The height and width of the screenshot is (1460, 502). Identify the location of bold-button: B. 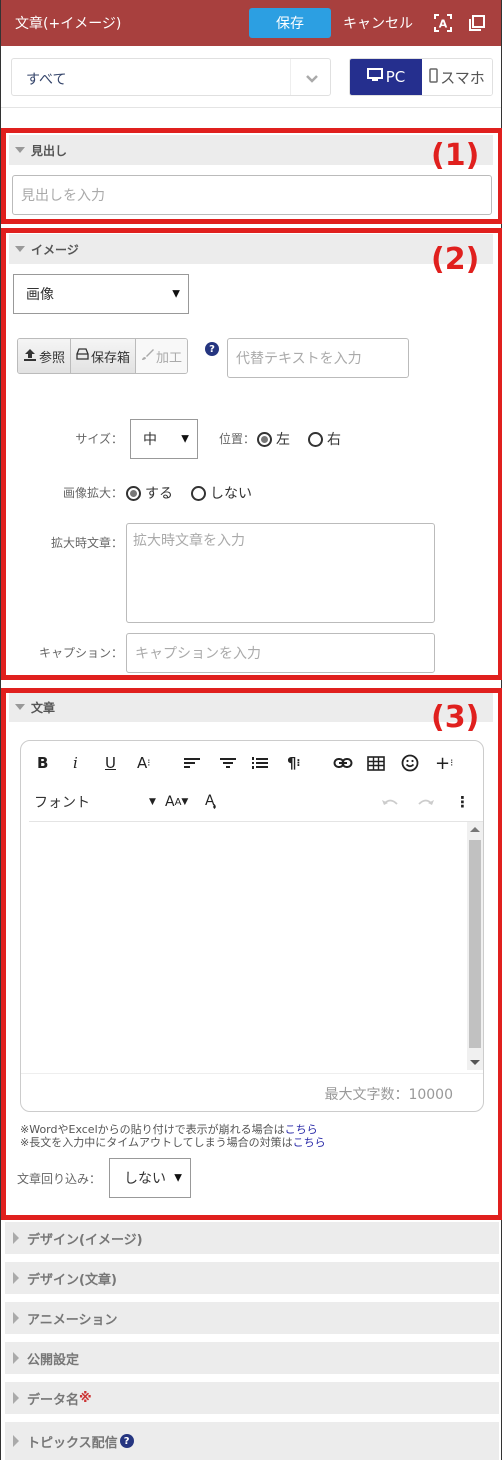
(42, 763).